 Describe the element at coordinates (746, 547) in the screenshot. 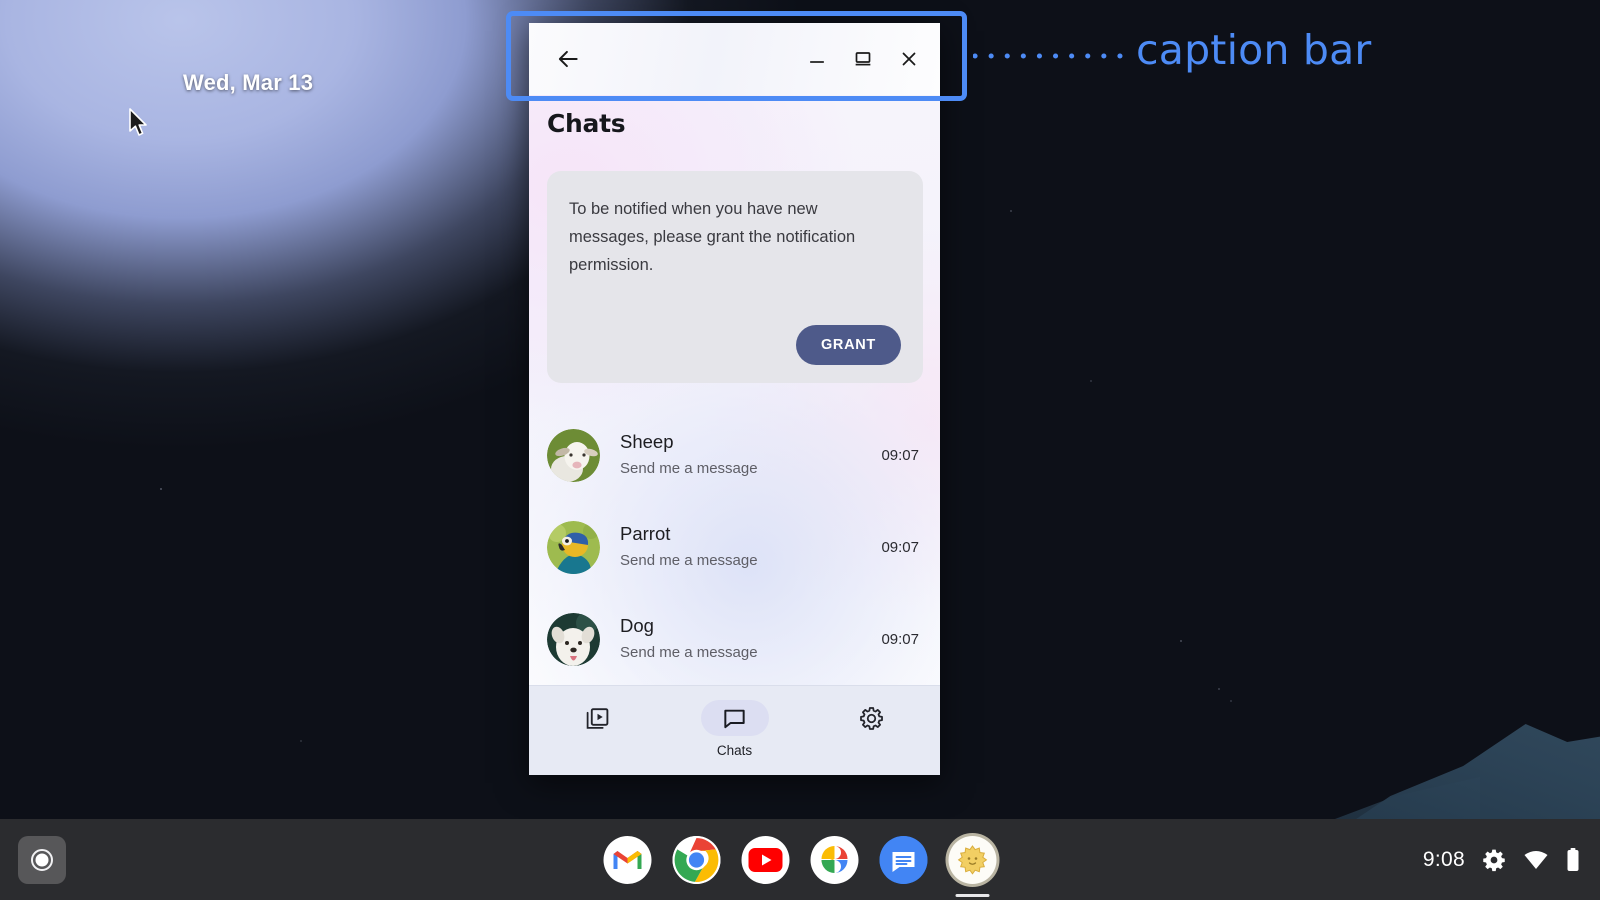

I see `chat-meta: Parrot Send me a message` at that location.